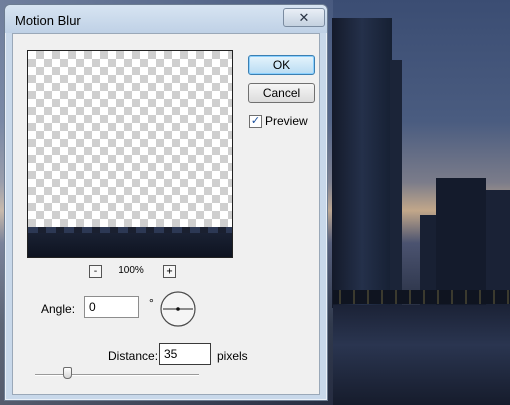 The width and height of the screenshot is (510, 405). What do you see at coordinates (232, 356) in the screenshot?
I see `pixels-unit-label: pixels` at bounding box center [232, 356].